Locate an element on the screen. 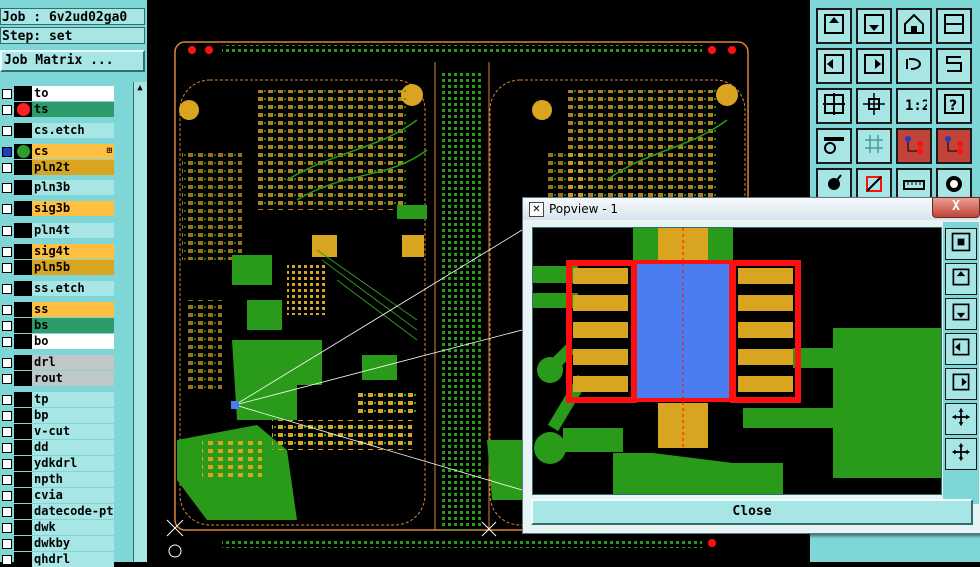 The image size is (980, 567). layer-row-ss-etch: ss.etch is located at coordinates (66, 288).